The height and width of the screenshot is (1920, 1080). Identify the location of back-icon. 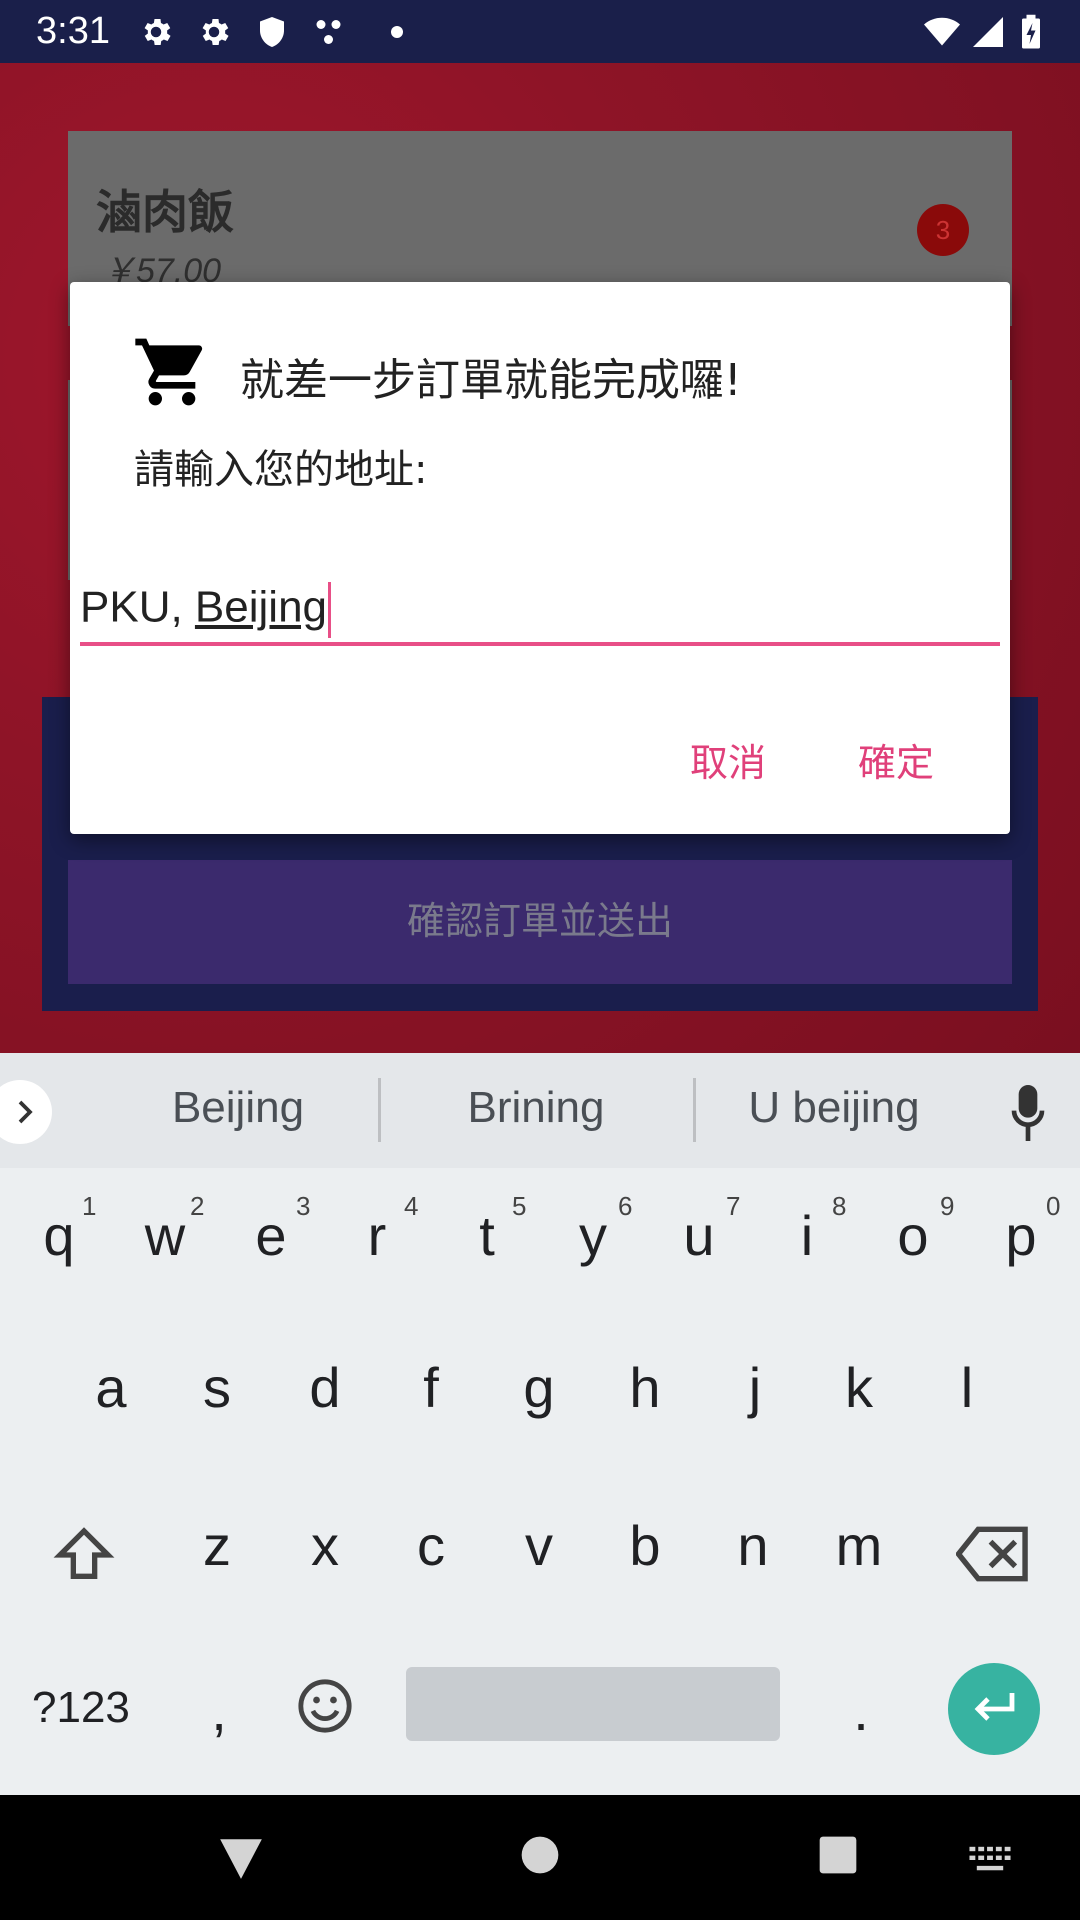
(241, 1858).